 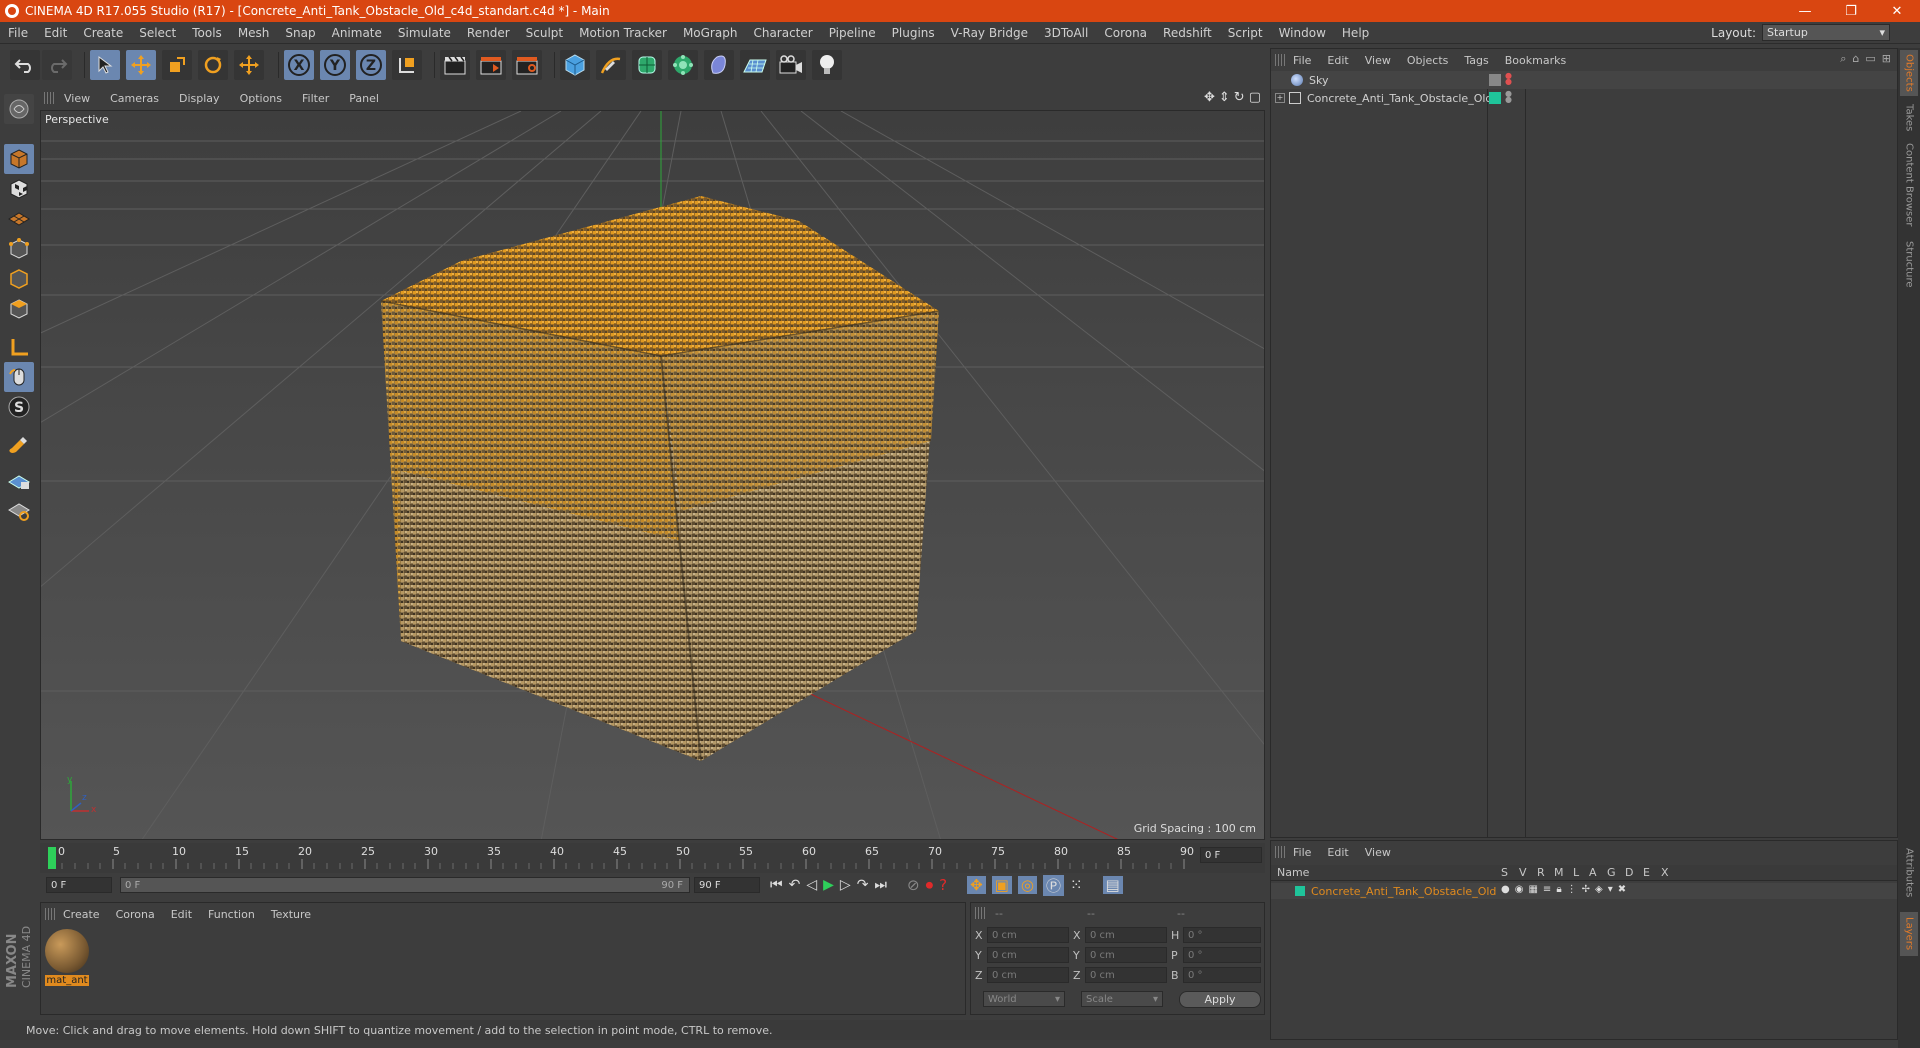 I want to click on viewport-menu-panel: Panel, so click(x=364, y=98).